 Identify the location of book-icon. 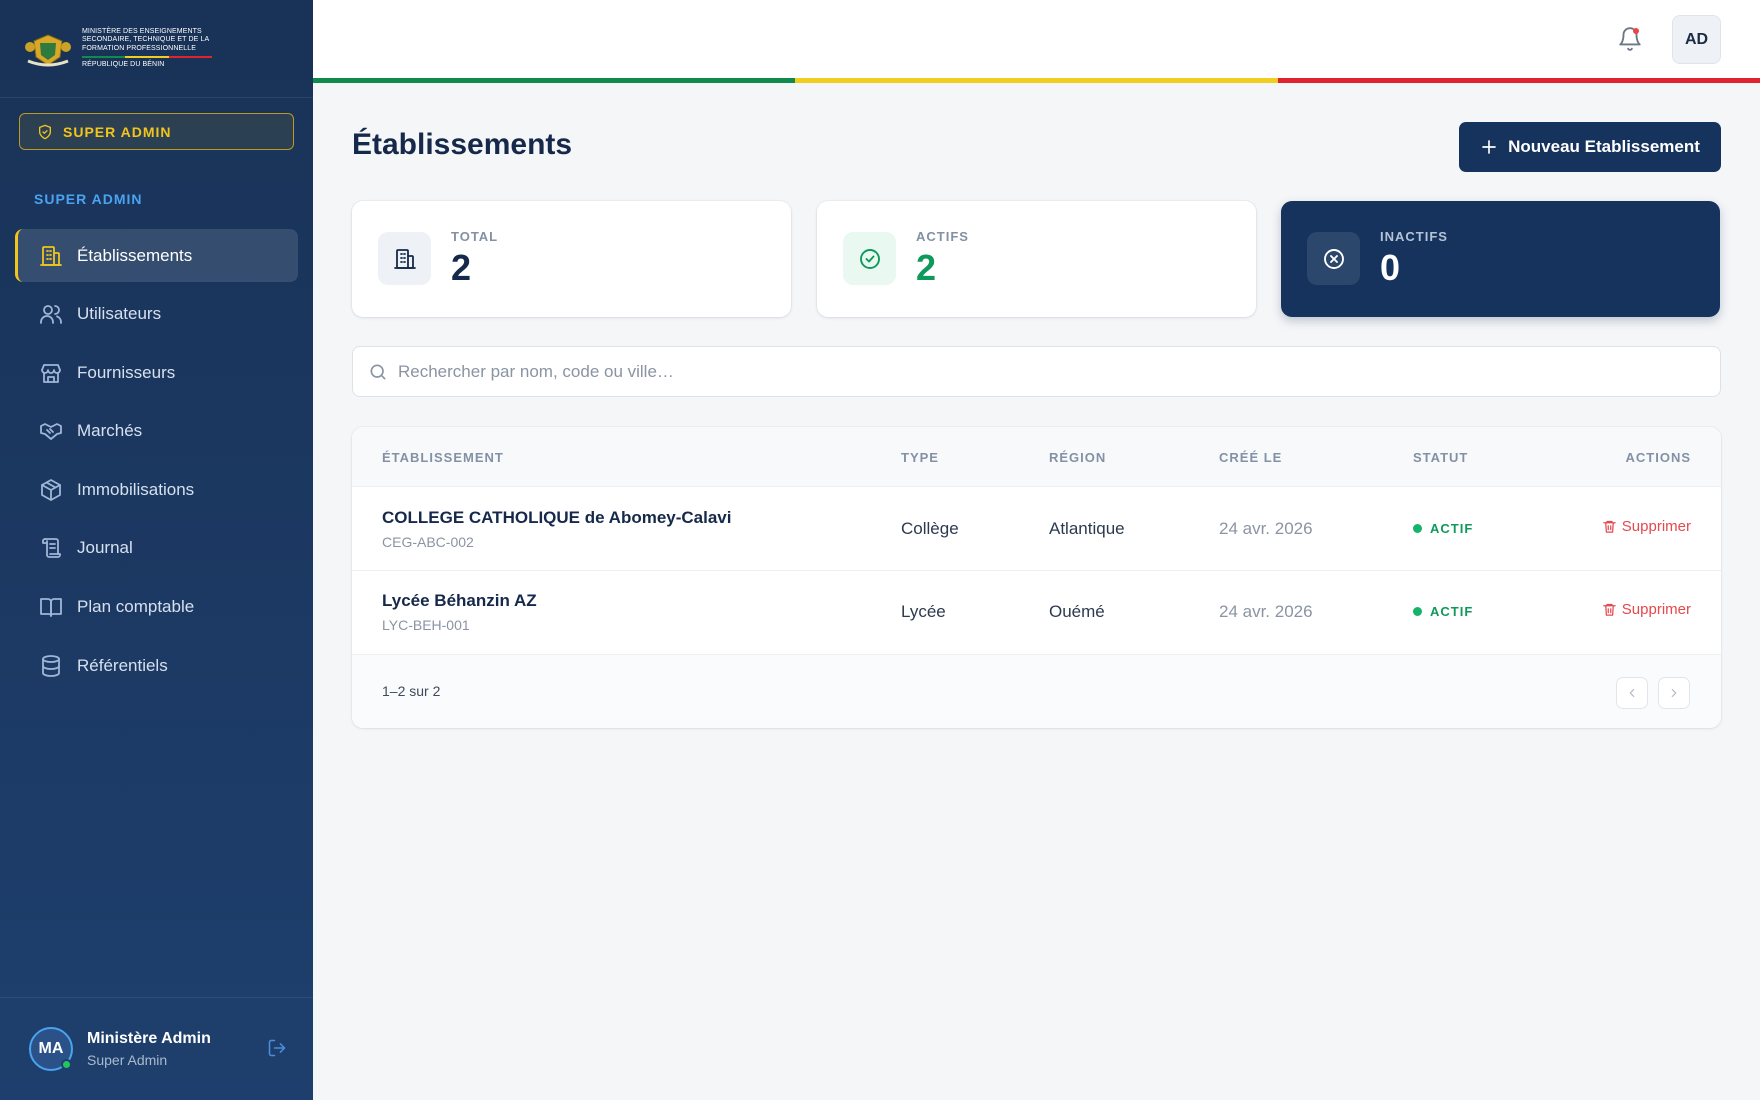
(51, 607).